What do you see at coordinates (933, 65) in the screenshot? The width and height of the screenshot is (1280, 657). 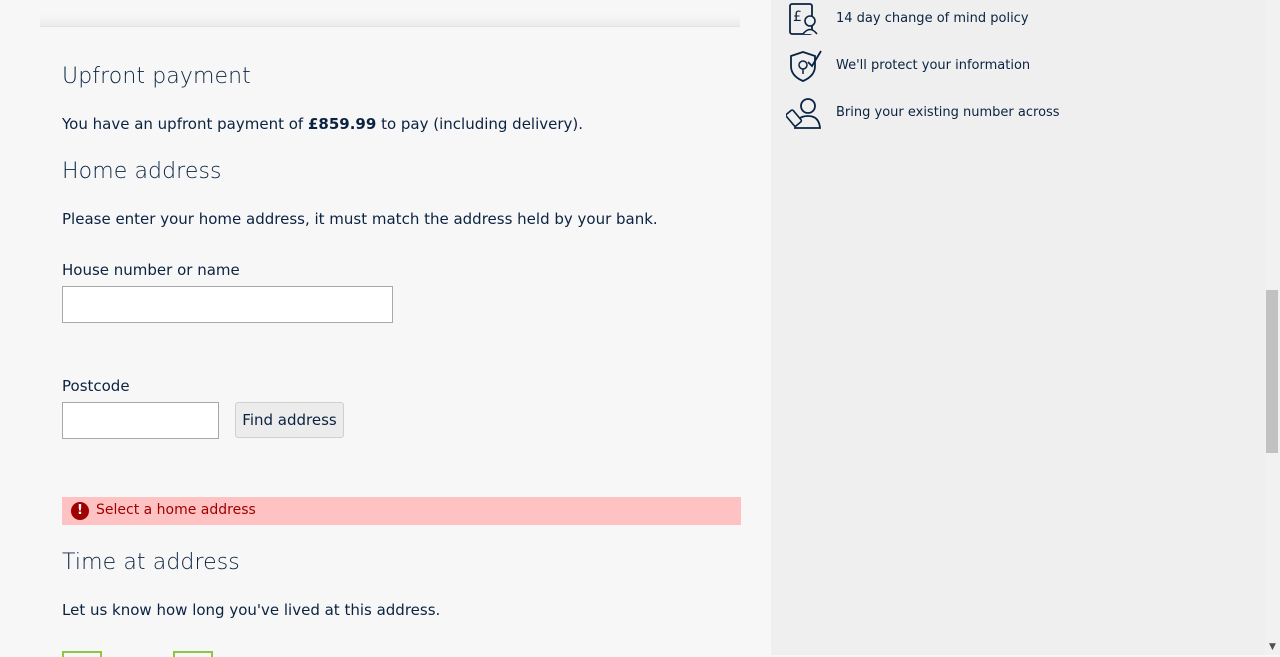 I see `feature-label: We'll protect your information` at bounding box center [933, 65].